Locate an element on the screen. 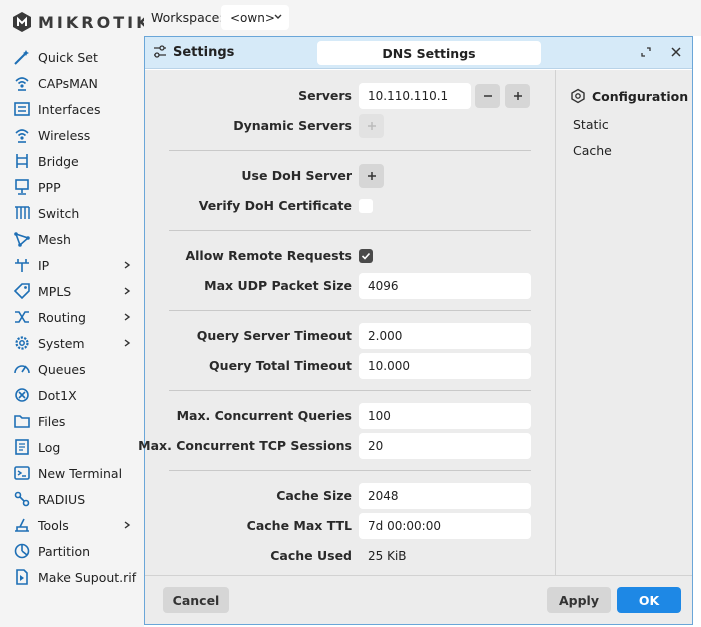 The width and height of the screenshot is (701, 627). max-concurrent-tcp-input: 20 is located at coordinates (445, 446).